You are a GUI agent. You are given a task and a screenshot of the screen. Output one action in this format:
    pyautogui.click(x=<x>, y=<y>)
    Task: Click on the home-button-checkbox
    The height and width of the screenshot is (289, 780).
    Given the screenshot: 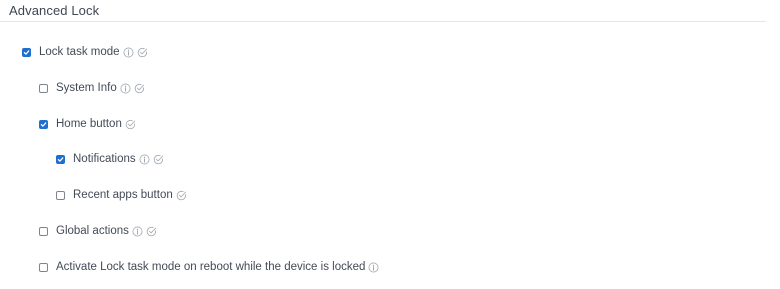 What is the action you would take?
    pyautogui.click(x=43, y=124)
    